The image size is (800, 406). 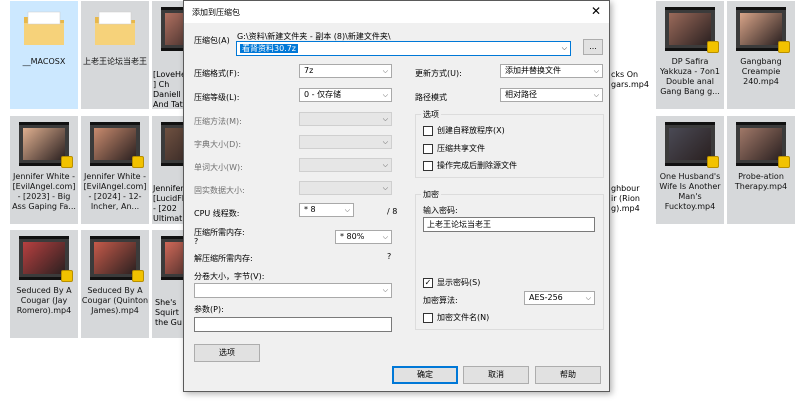 I want to click on ok-button: 确定, so click(x=425, y=375).